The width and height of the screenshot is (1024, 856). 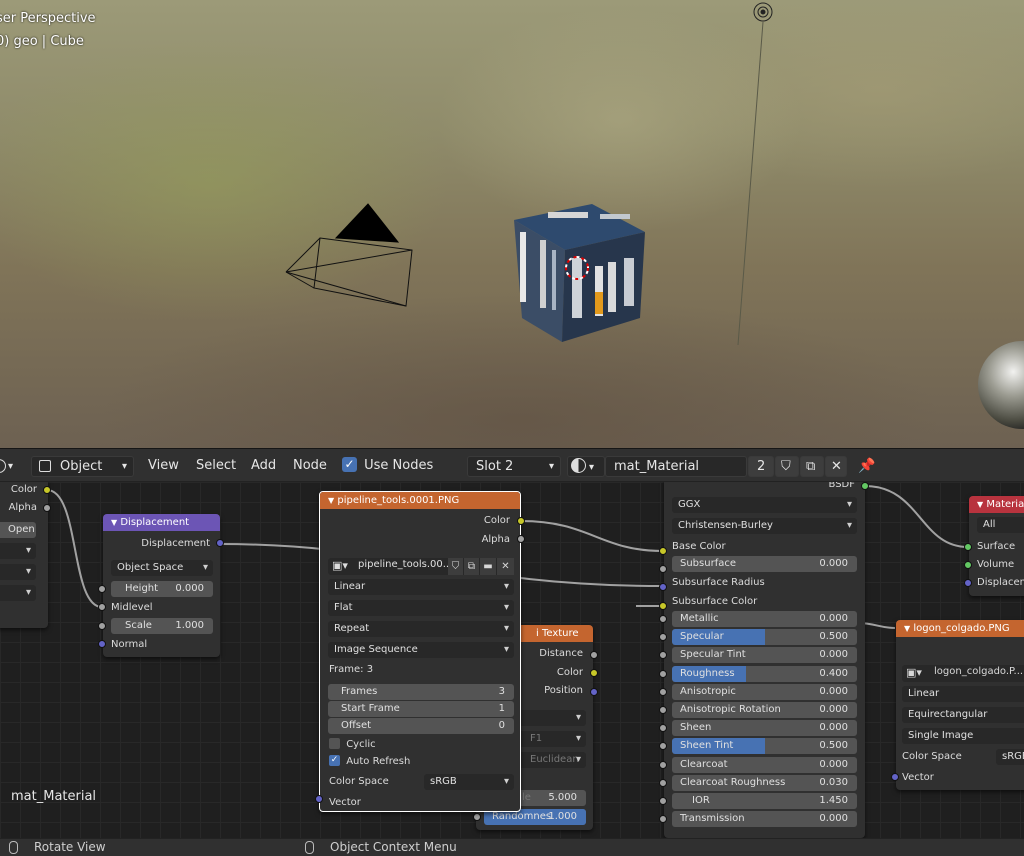 What do you see at coordinates (996, 504) in the screenshot?
I see `material-output-header: ▼ Material` at bounding box center [996, 504].